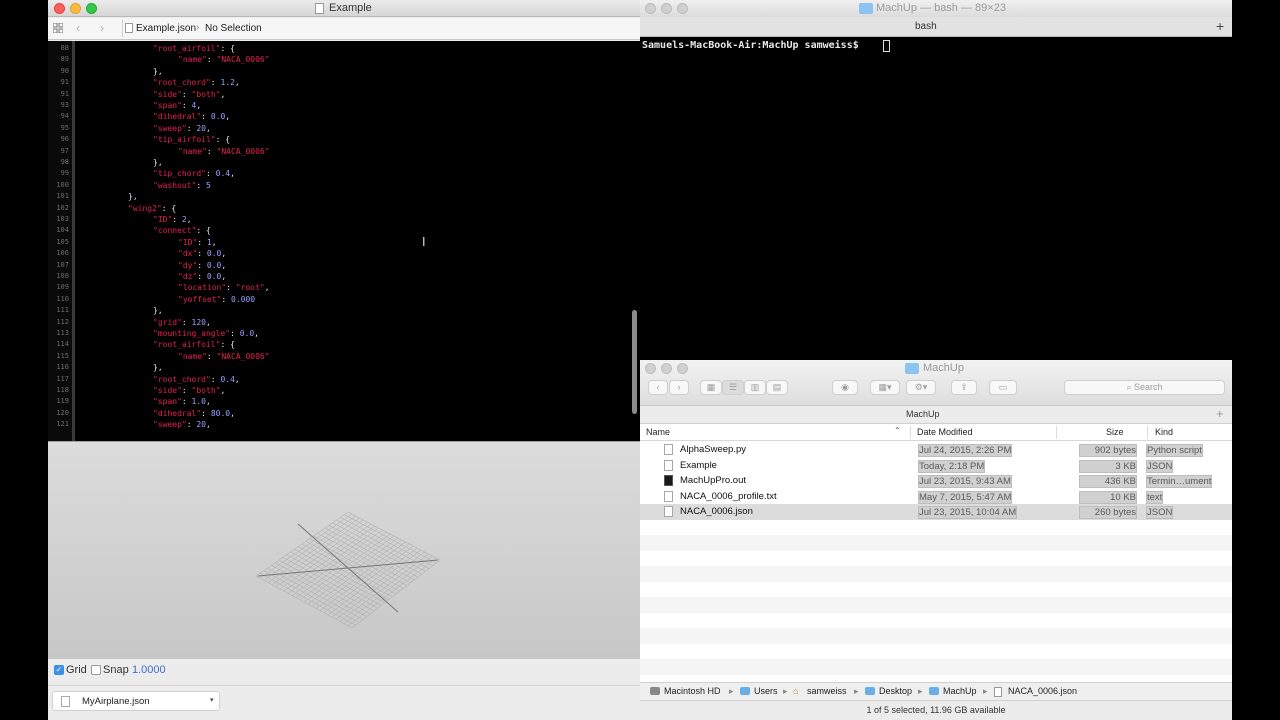 The width and height of the screenshot is (1280, 720). What do you see at coordinates (679, 387) in the screenshot?
I see `forward-button: ›` at bounding box center [679, 387].